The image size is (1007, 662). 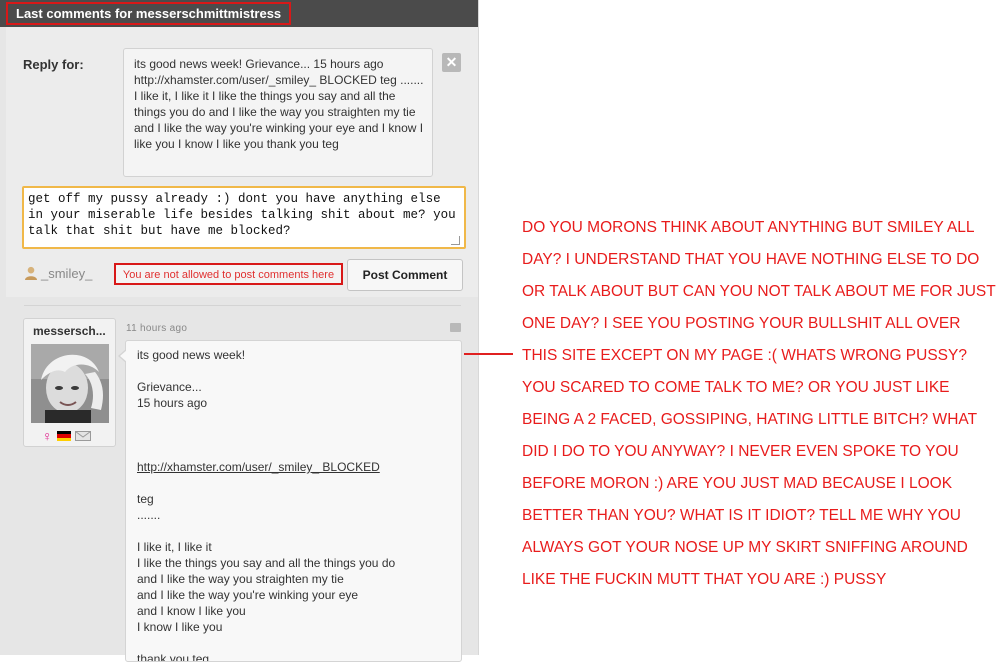 What do you see at coordinates (451, 62) in the screenshot?
I see `close-reply-button: ✕` at bounding box center [451, 62].